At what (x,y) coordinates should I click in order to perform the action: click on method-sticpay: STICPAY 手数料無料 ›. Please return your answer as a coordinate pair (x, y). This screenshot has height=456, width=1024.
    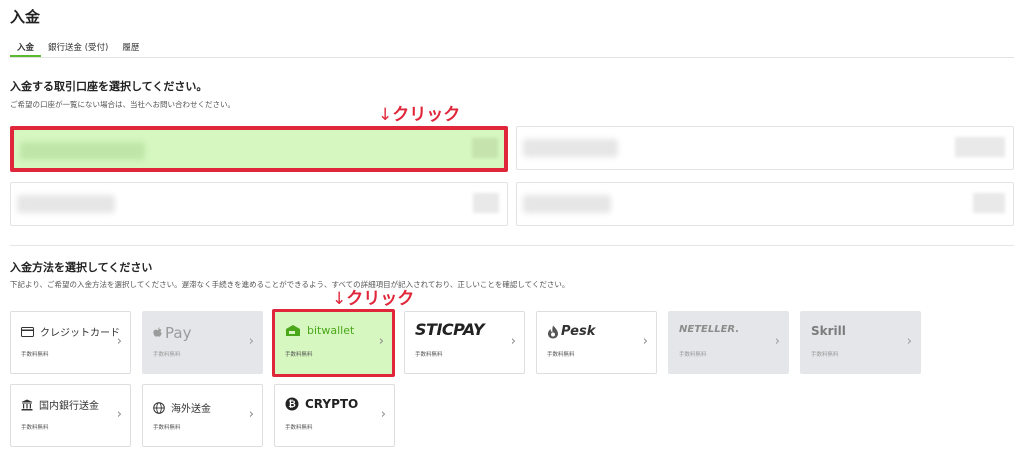
    Looking at the image, I should click on (464, 342).